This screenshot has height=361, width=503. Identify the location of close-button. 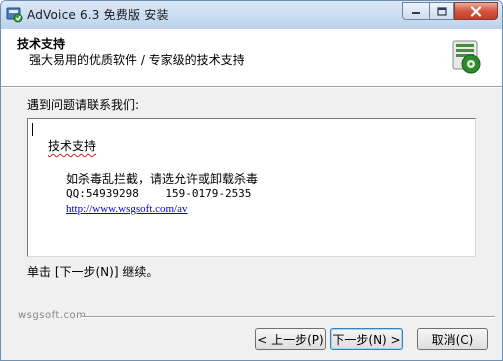
(476, 11).